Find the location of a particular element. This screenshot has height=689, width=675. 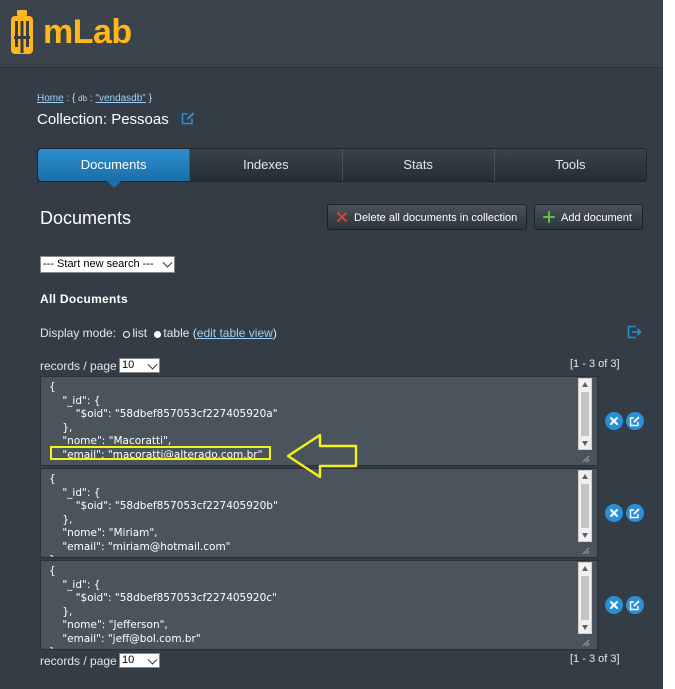

all-documents-heading: All Documents is located at coordinates (84, 299).